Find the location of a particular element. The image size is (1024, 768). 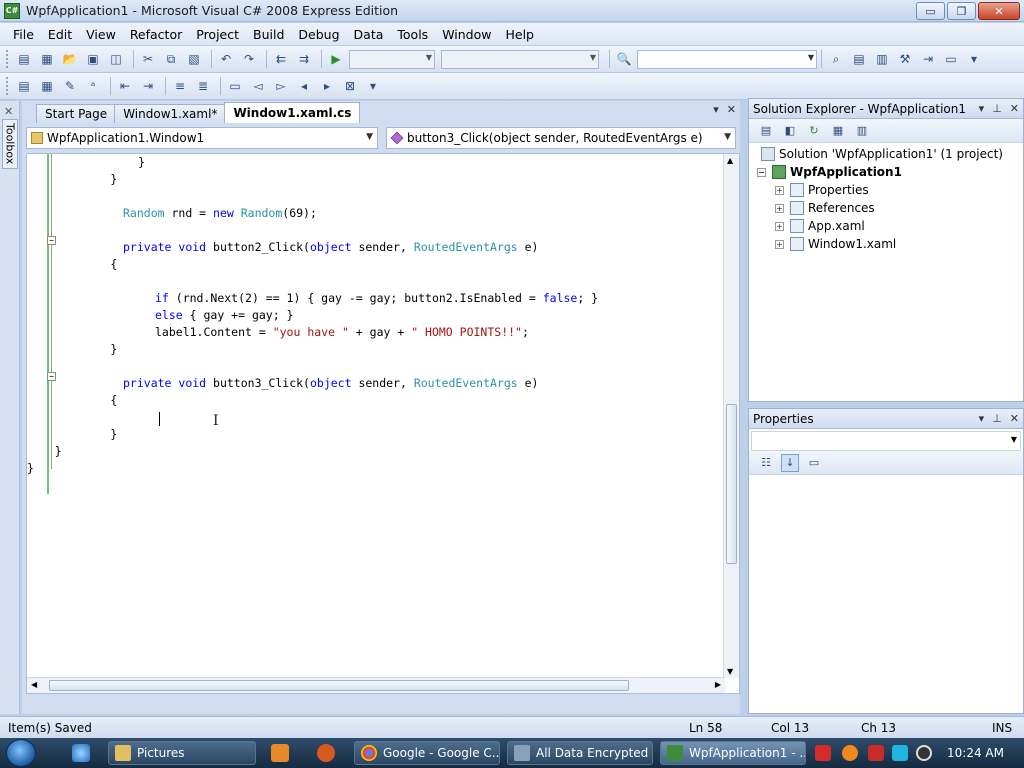

previous-bookmark-folder-icon: ◂ is located at coordinates (304, 86).